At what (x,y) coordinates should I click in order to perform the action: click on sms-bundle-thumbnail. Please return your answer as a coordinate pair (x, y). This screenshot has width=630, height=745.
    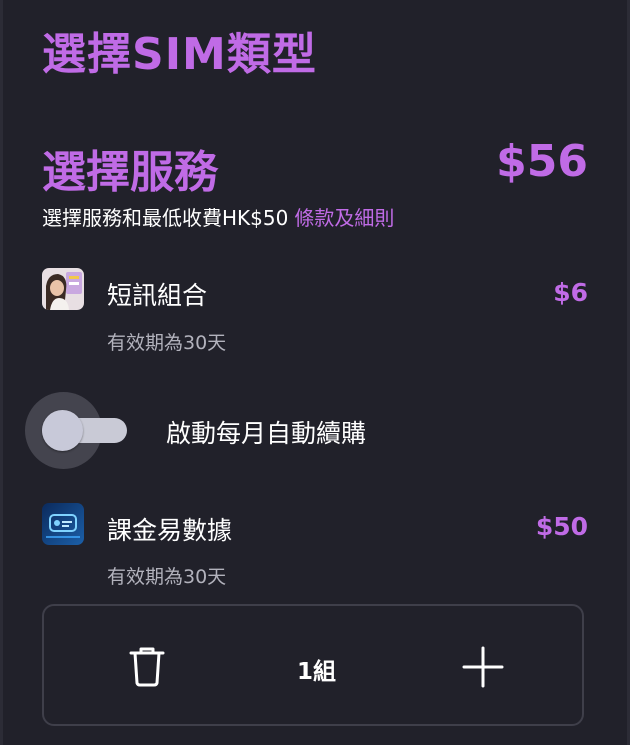
    Looking at the image, I should click on (63, 289).